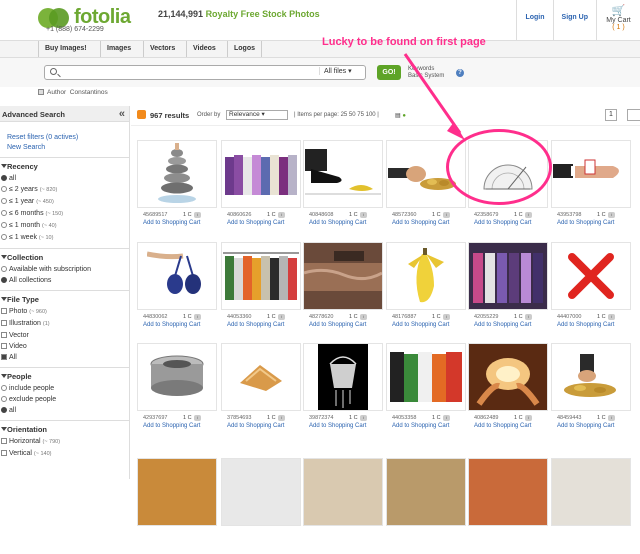 The width and height of the screenshot is (640, 554). Describe the element at coordinates (64, 324) in the screenshot. I see `file-type-option: Illustration (1)` at that location.